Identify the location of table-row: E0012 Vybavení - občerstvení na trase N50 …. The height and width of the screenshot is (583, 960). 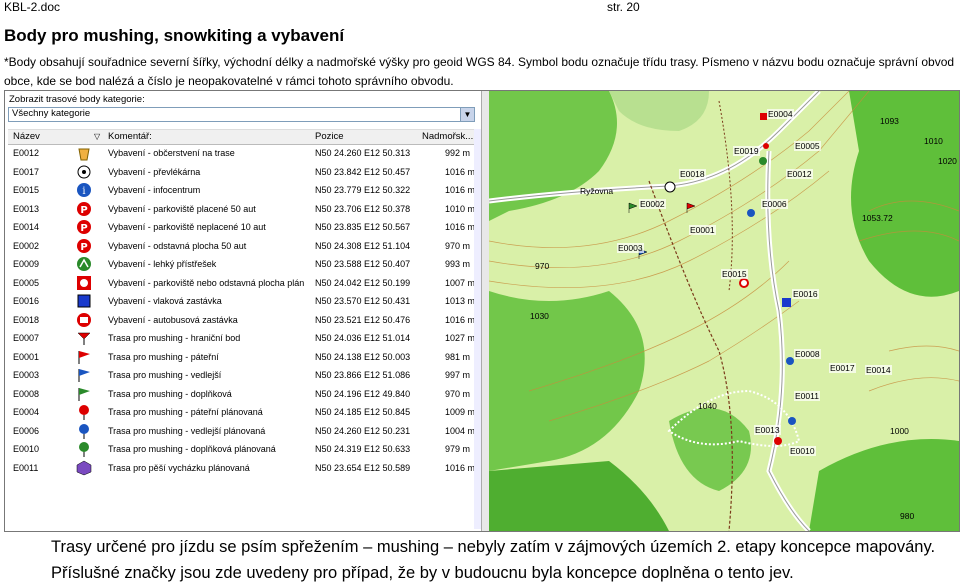
(241, 153).